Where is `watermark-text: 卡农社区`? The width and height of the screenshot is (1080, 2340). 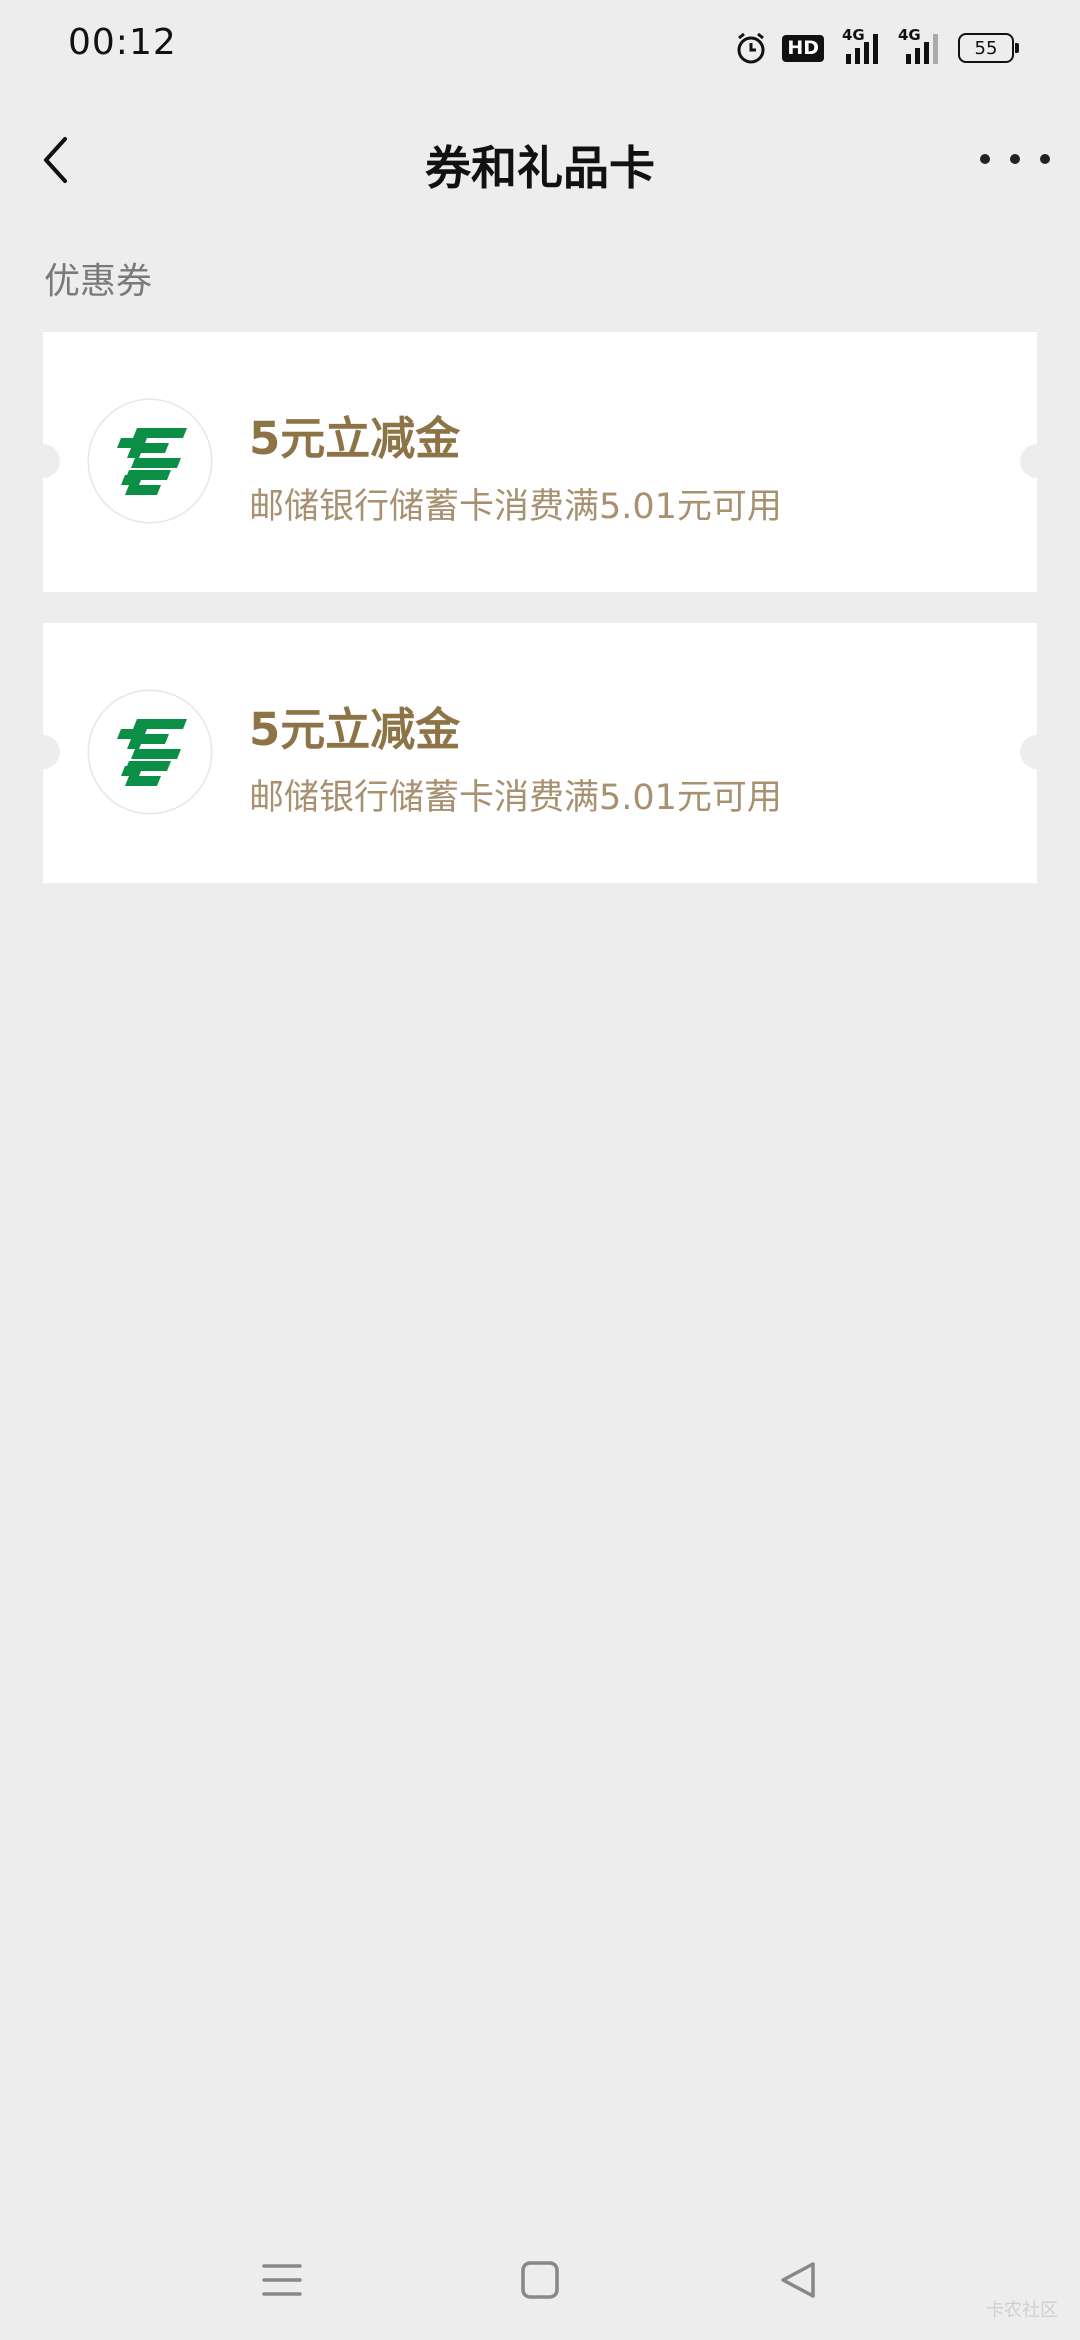
watermark-text: 卡农社区 is located at coordinates (1022, 2310).